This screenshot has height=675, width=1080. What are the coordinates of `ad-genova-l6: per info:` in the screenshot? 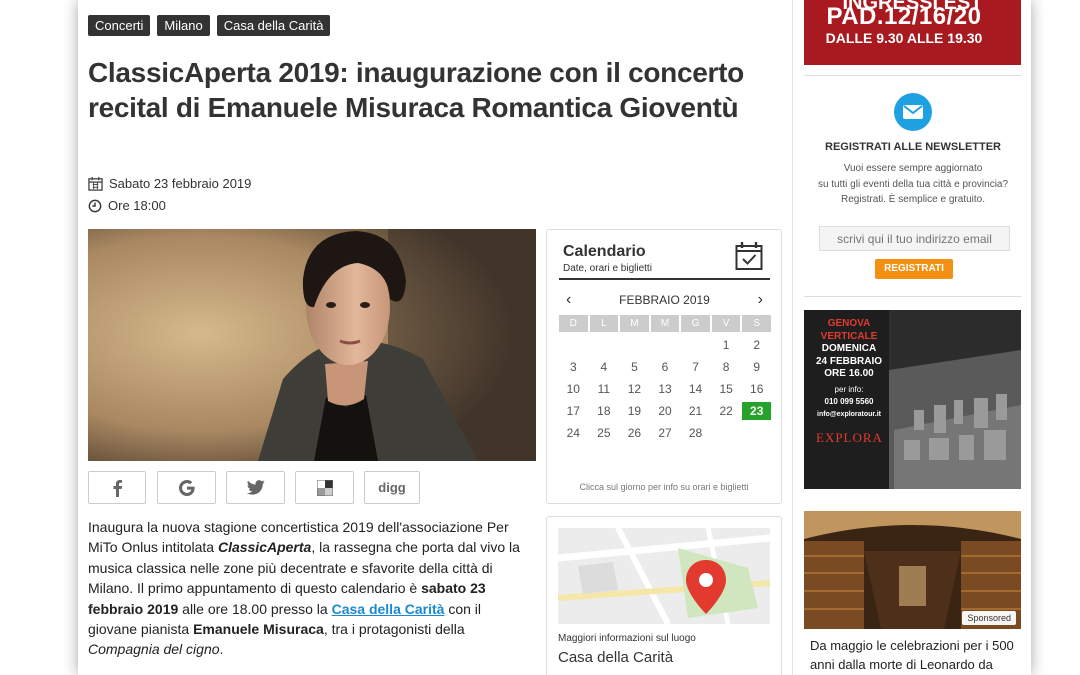 It's located at (849, 389).